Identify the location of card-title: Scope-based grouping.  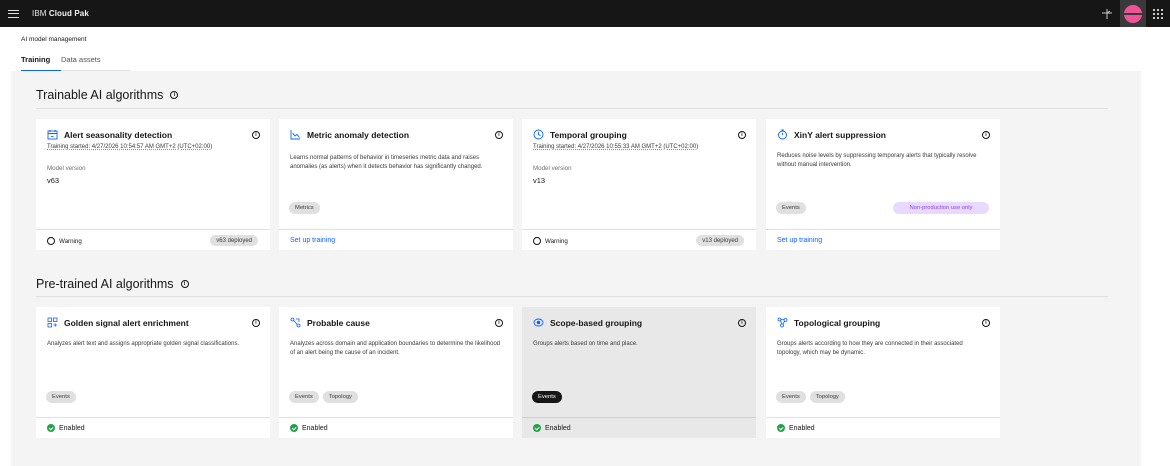
(596, 322).